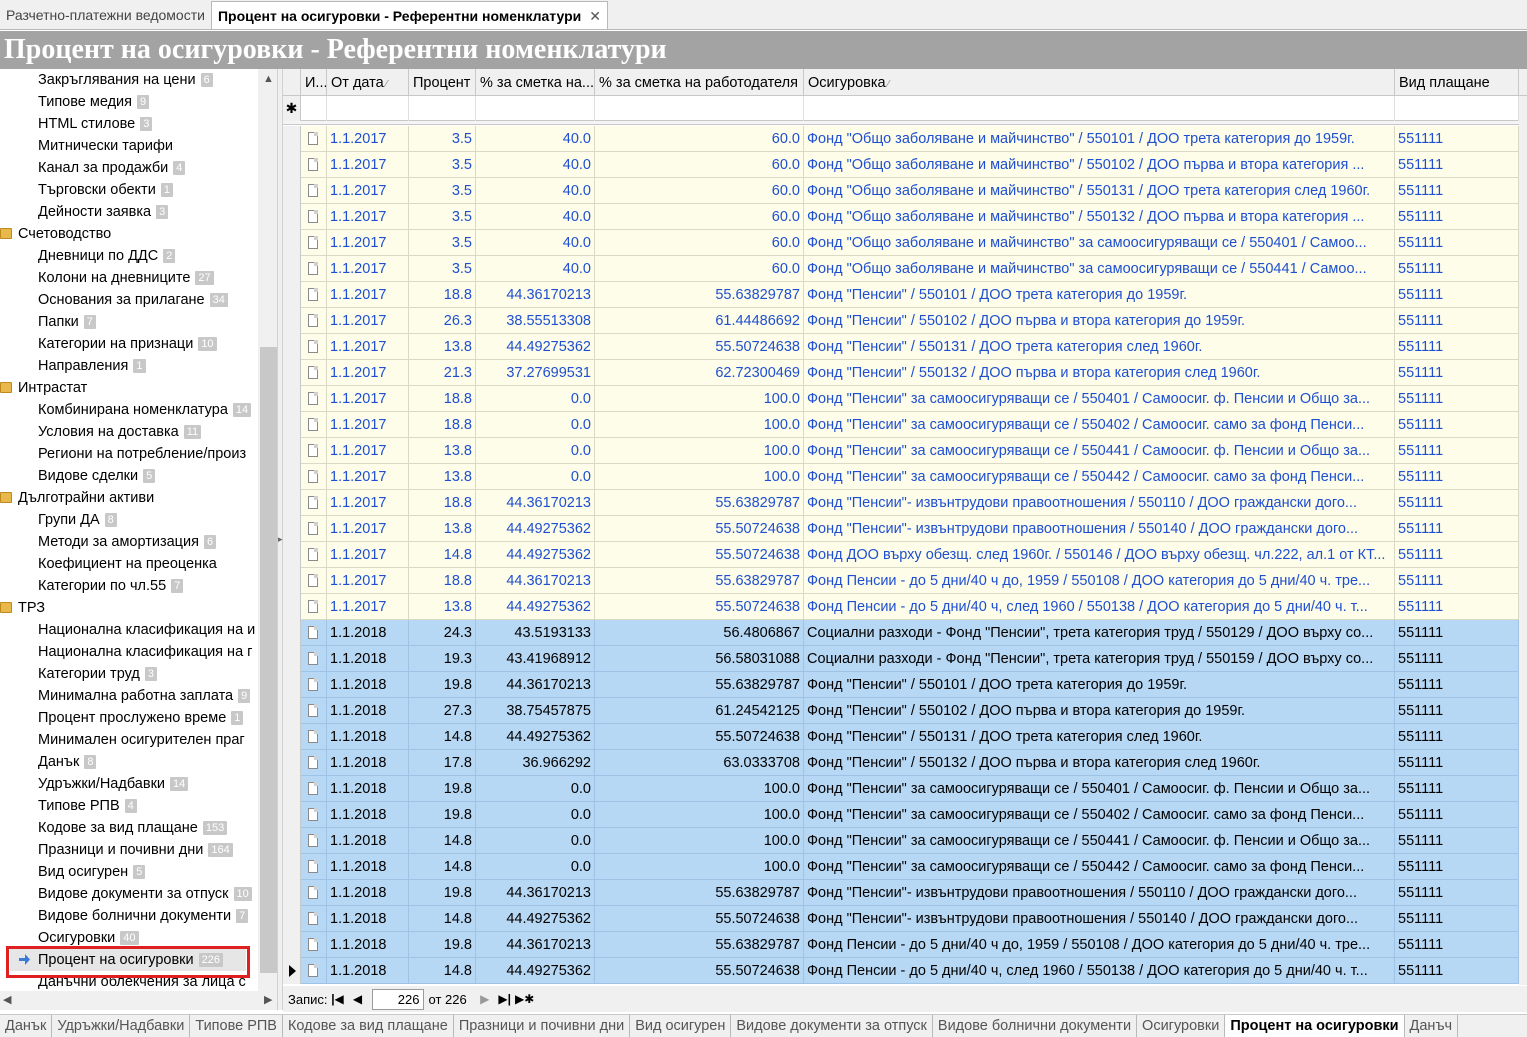 The image size is (1527, 1037). I want to click on previous-record-icon: ◀, so click(358, 999).